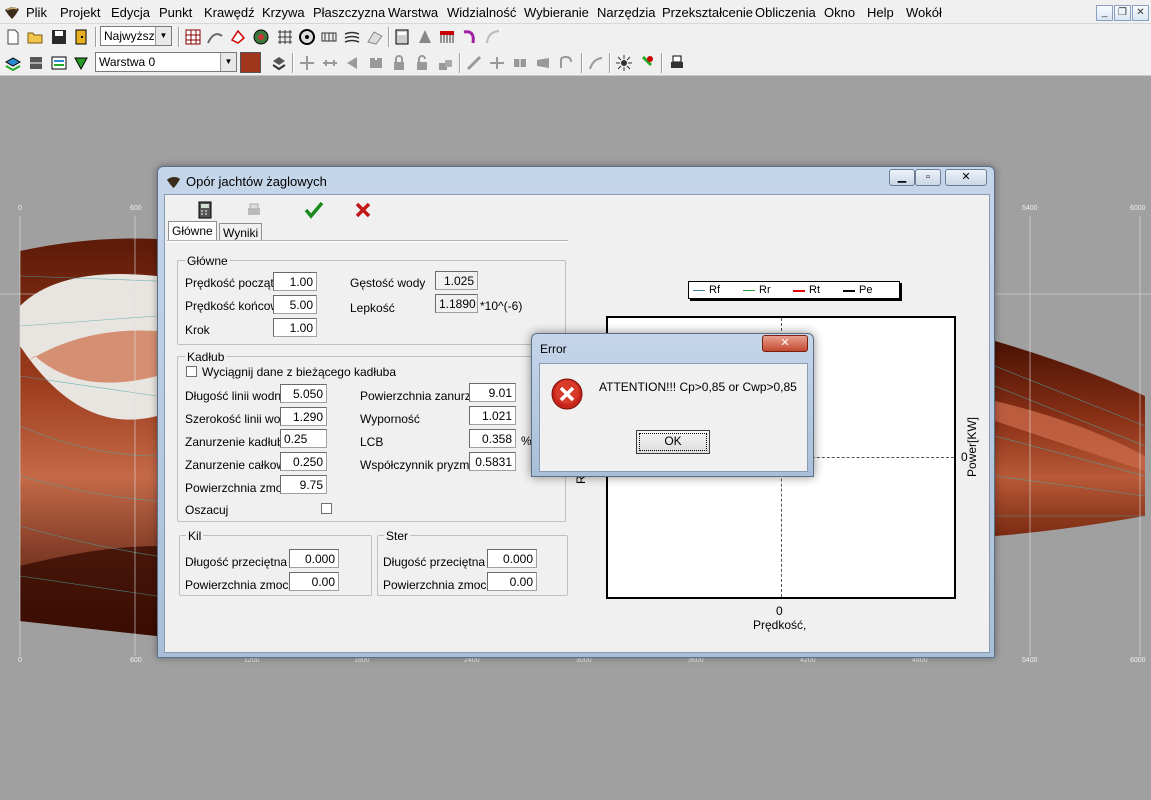 The width and height of the screenshot is (1151, 800). I want to click on ruler-bottom-label: 4800, so click(920, 660).